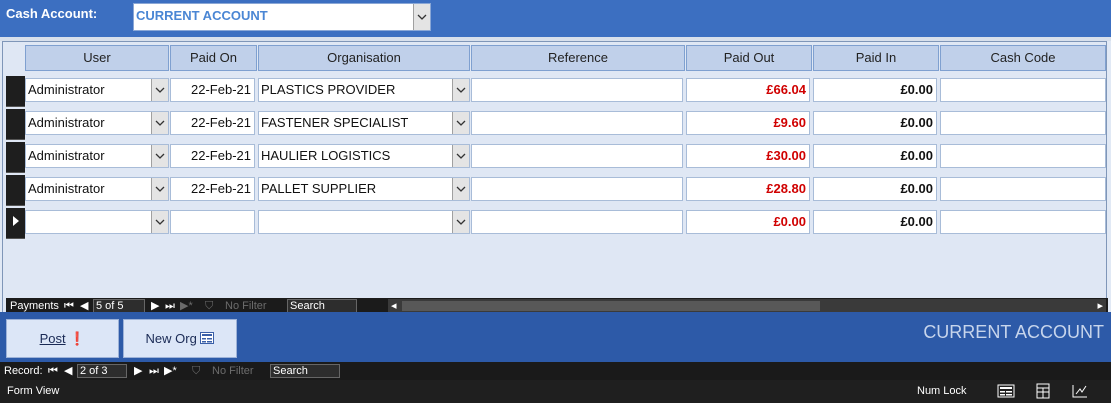 The height and width of the screenshot is (403, 1111). I want to click on column-header-paid-in: Paid In, so click(876, 58).